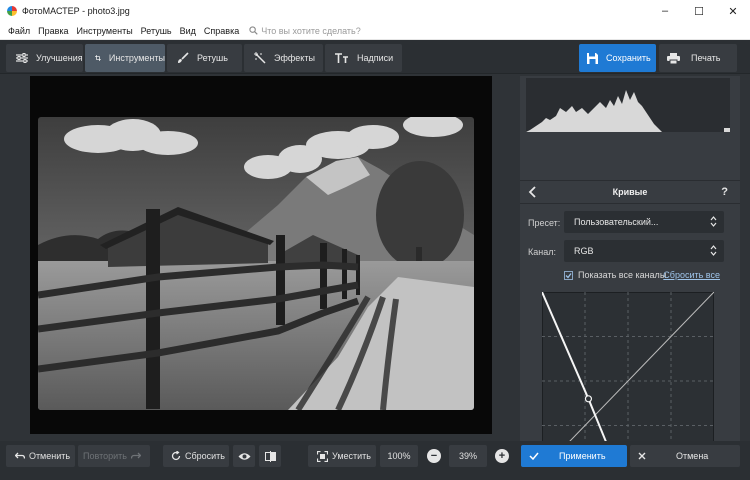 This screenshot has height=480, width=750. Describe the element at coordinates (582, 456) in the screenshot. I see `apply-label: Применить` at that location.